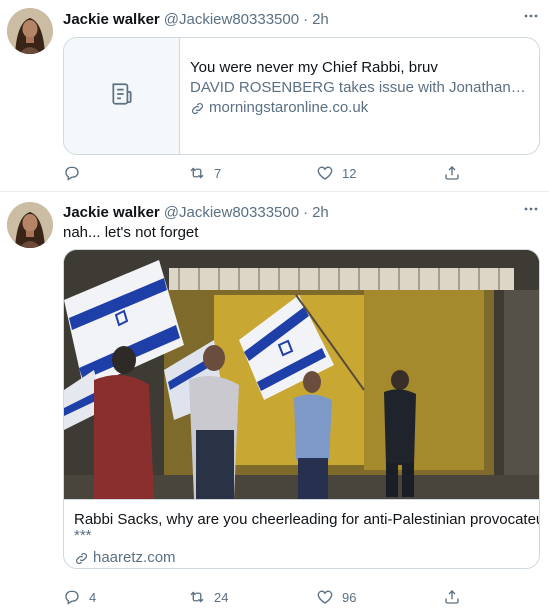  I want to click on reply-button: 4, so click(79, 597).